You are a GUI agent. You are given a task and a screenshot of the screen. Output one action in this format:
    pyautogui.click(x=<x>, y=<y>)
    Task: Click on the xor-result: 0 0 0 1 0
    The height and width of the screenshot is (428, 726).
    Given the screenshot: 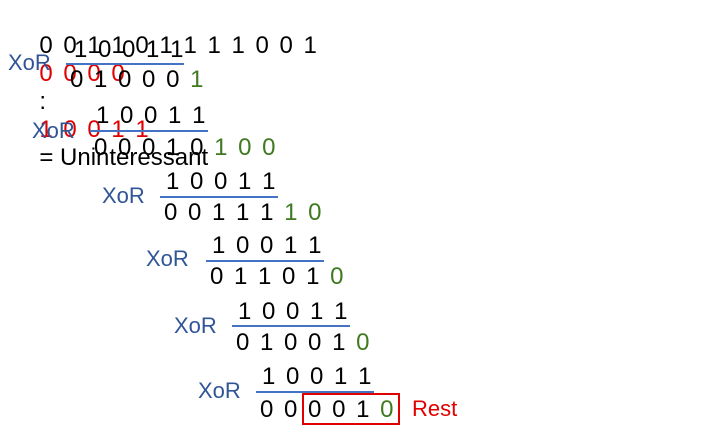 What is the action you would take?
    pyautogui.click(x=150, y=147)
    